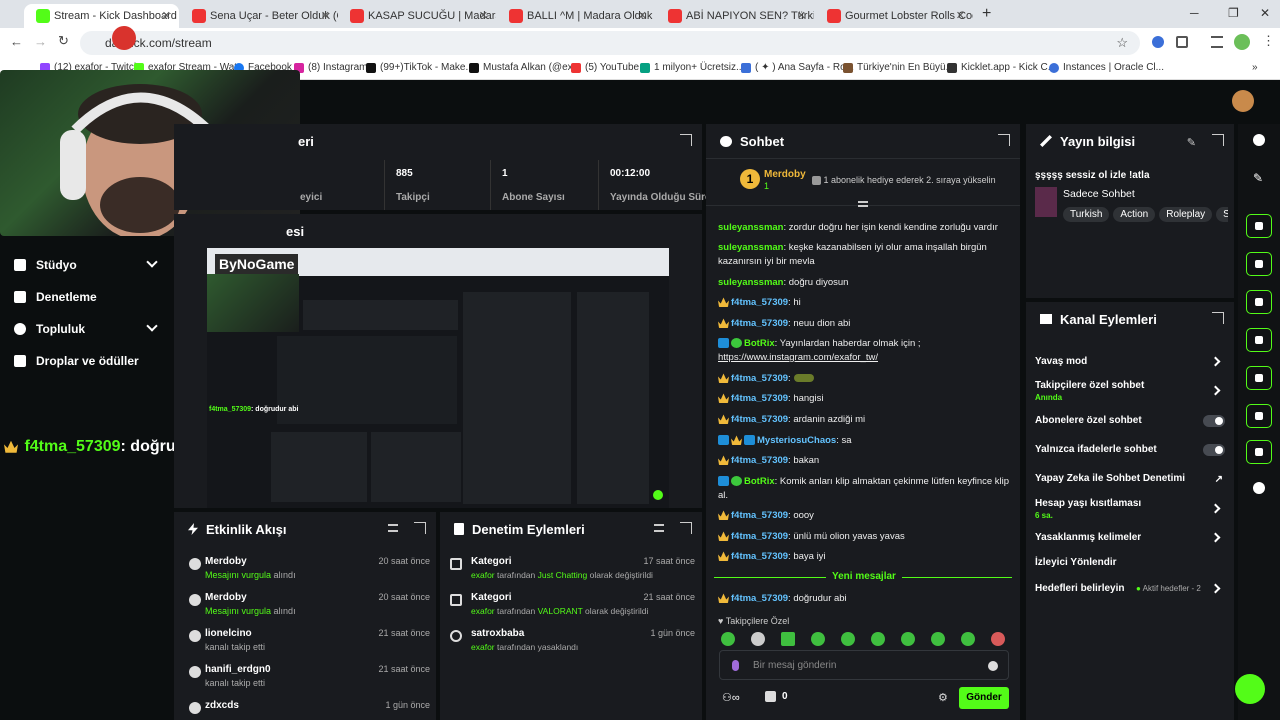 The width and height of the screenshot is (1280, 720). Describe the element at coordinates (1268, 41) in the screenshot. I see `menu-icon: ⋮` at that location.